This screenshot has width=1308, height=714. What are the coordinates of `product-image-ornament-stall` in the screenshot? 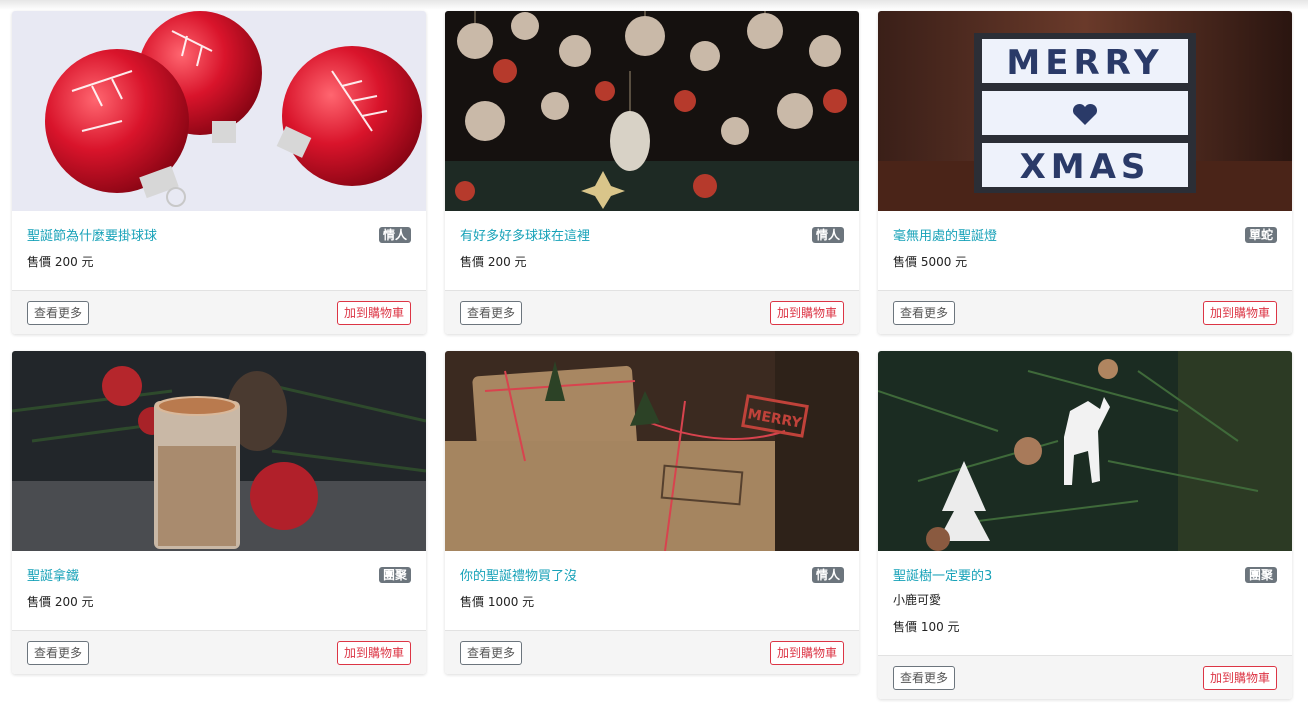 It's located at (652, 111).